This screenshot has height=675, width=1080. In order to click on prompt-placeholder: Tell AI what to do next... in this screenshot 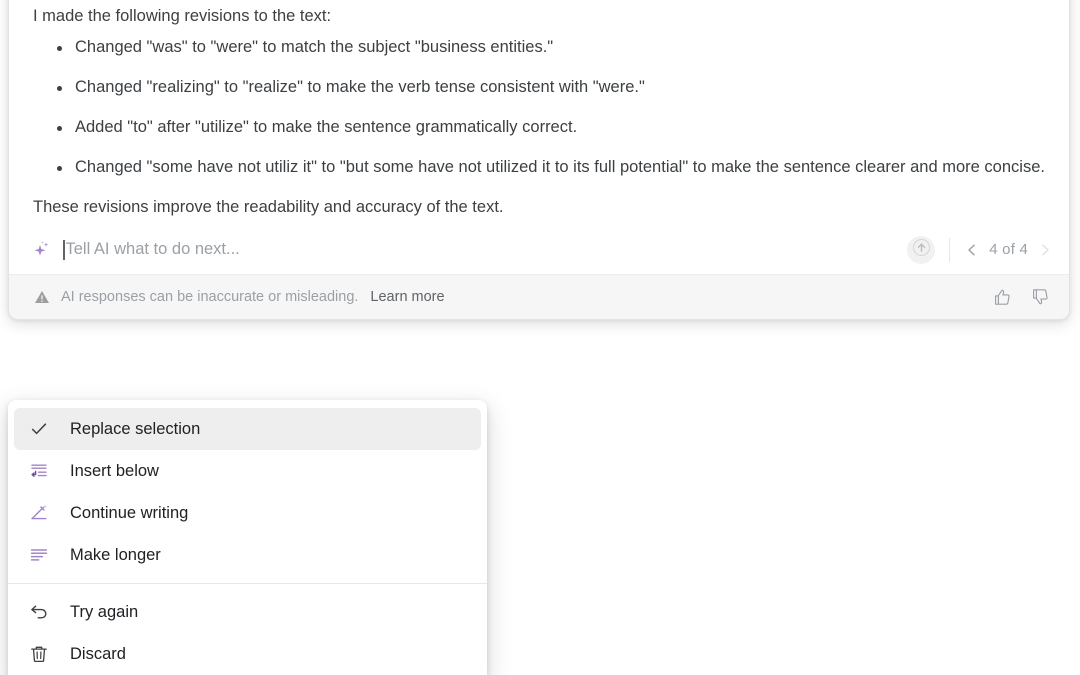, I will do `click(152, 249)`.